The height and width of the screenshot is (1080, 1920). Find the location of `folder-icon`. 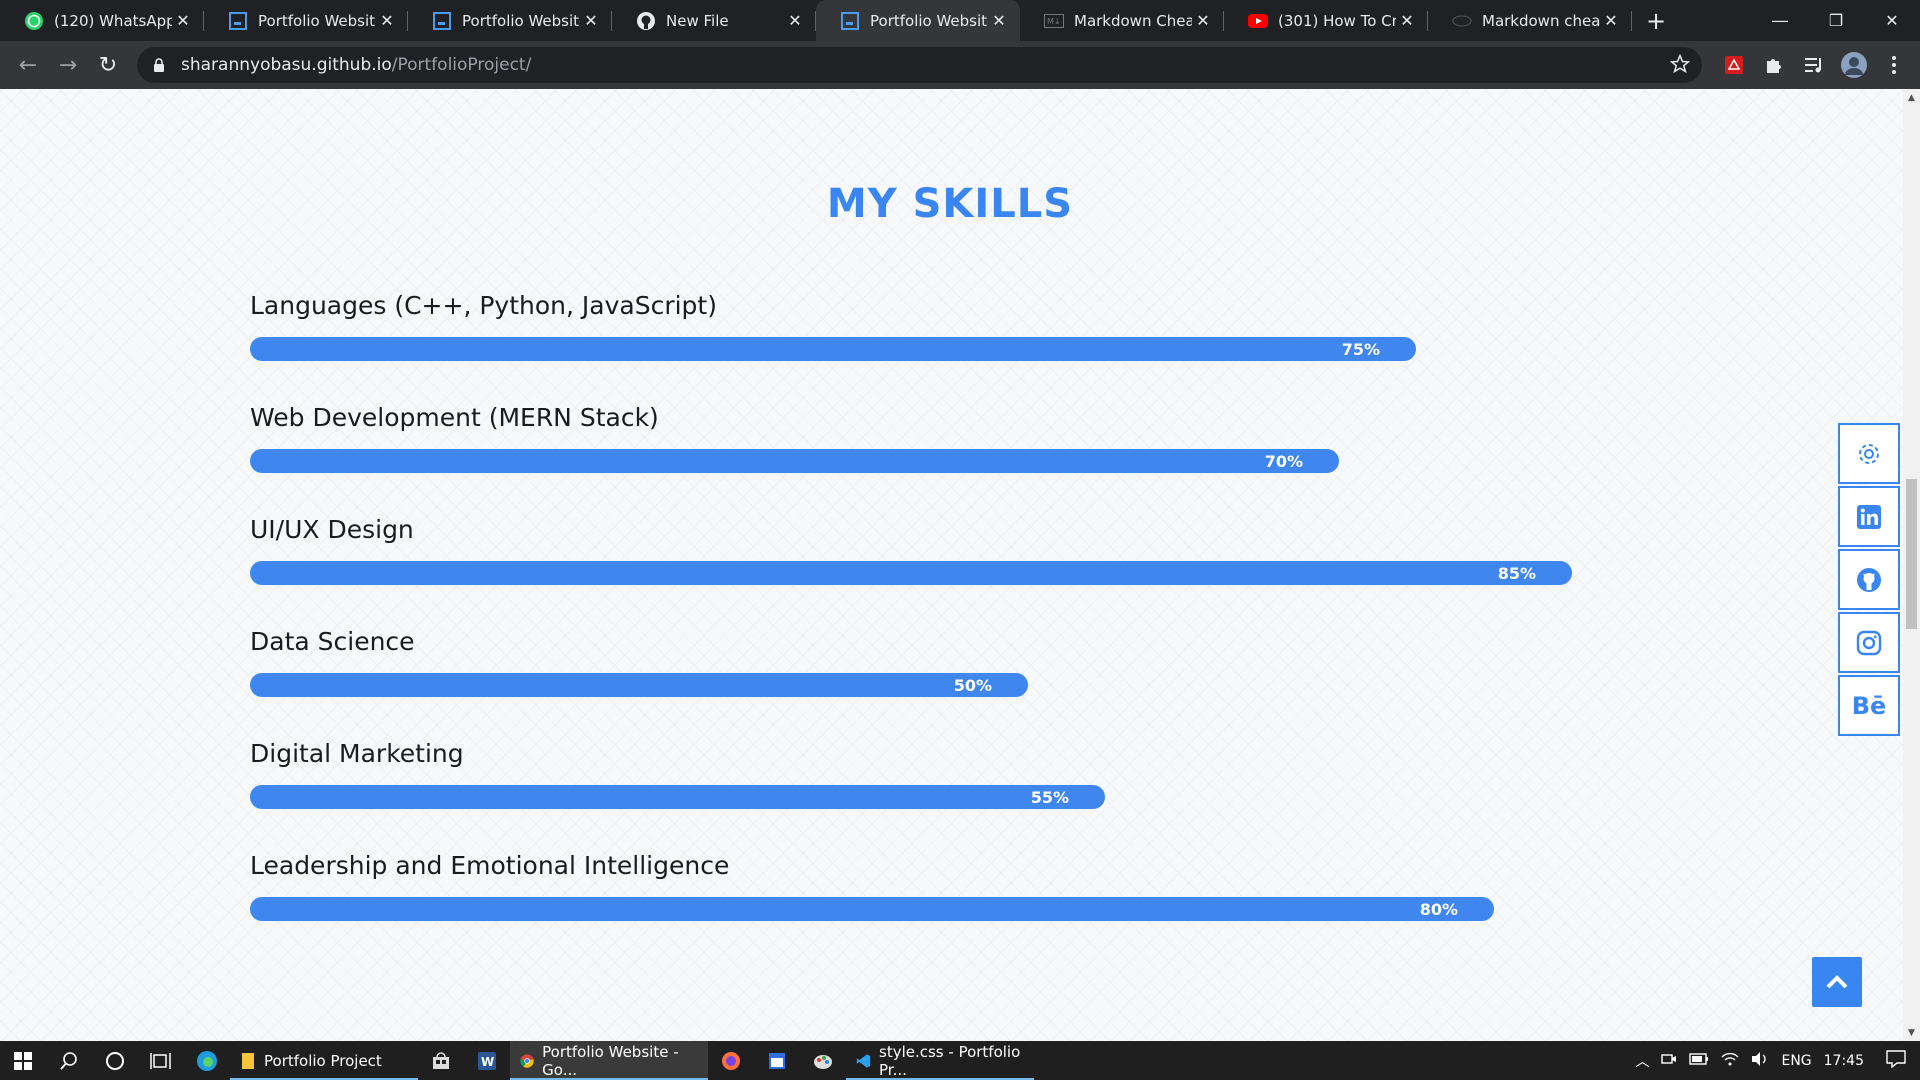

folder-icon is located at coordinates (248, 1060).